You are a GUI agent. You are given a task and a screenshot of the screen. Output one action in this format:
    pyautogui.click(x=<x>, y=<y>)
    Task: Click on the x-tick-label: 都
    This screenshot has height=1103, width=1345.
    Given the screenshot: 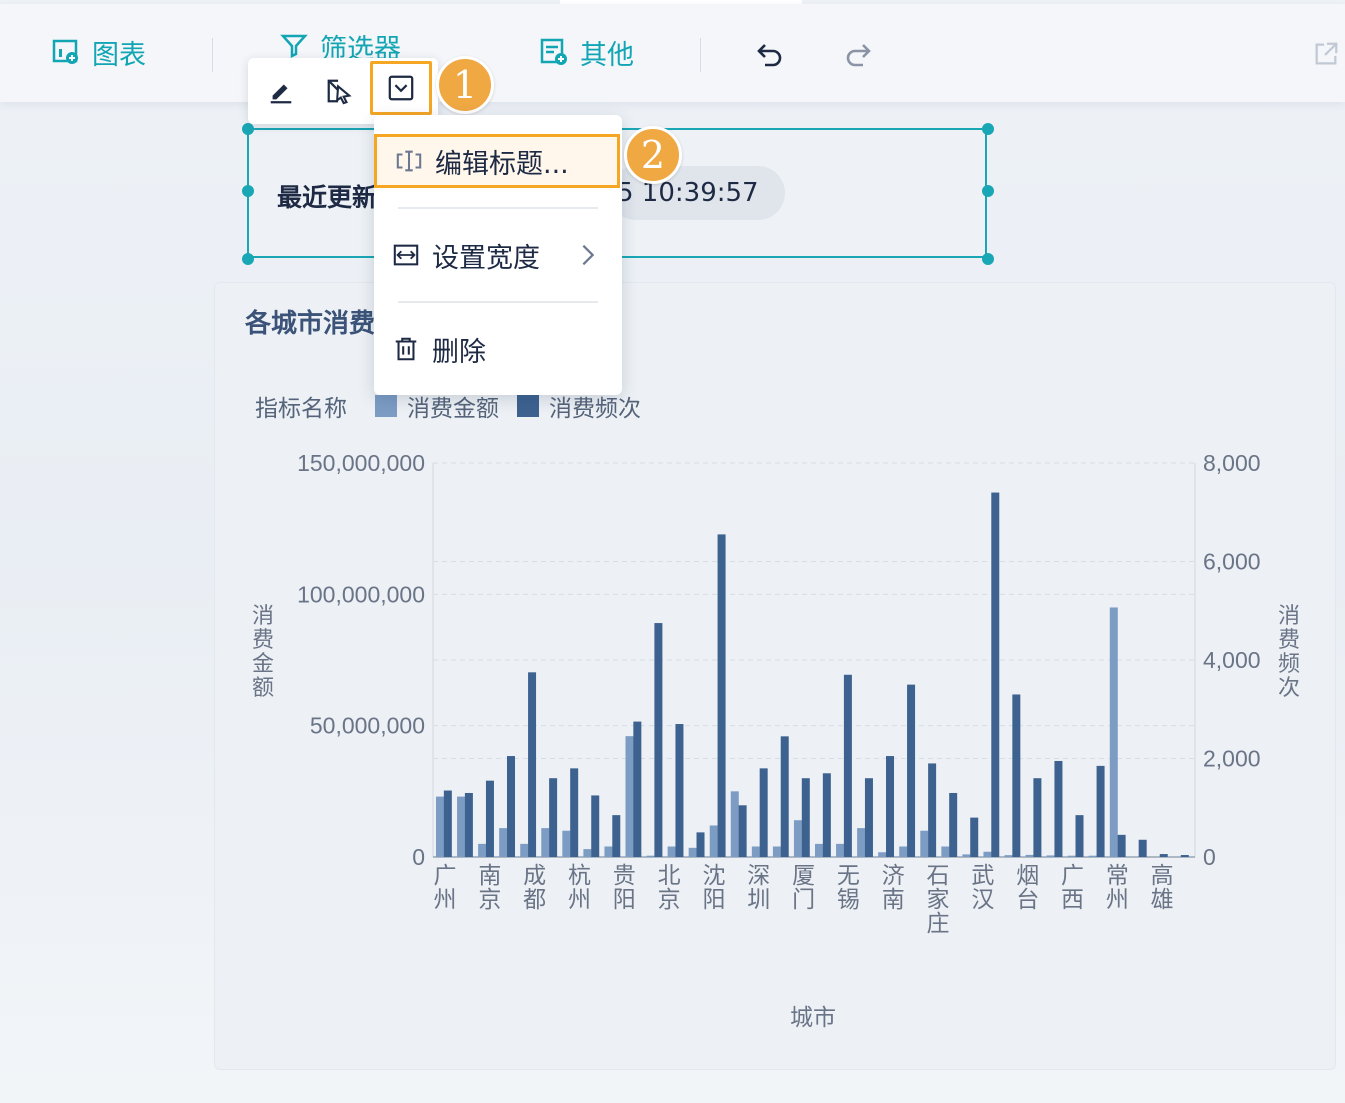 What is the action you would take?
    pyautogui.click(x=534, y=900)
    